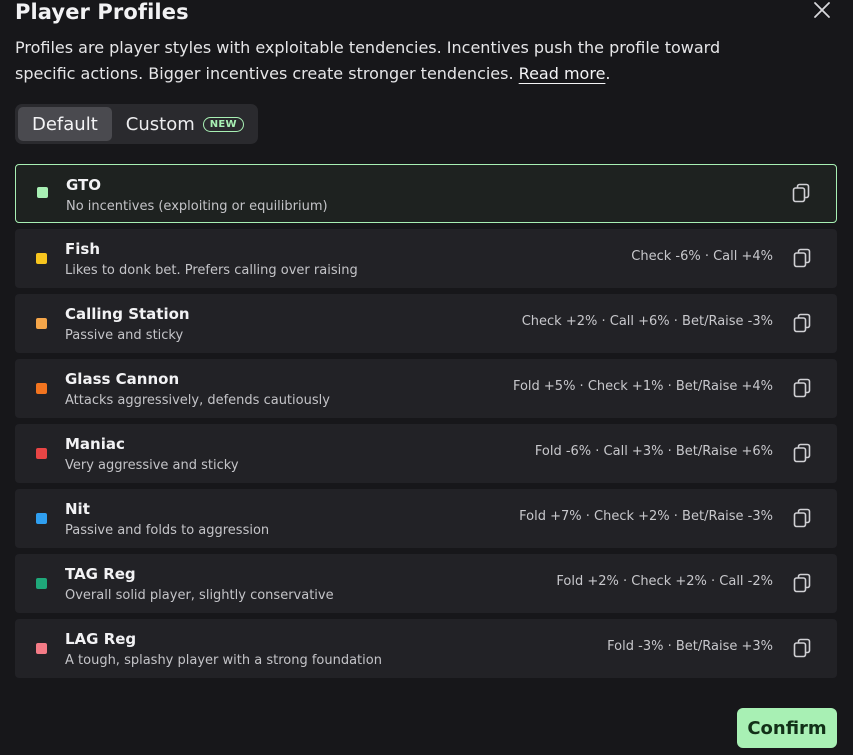  I want to click on new-badge: NEW, so click(223, 124).